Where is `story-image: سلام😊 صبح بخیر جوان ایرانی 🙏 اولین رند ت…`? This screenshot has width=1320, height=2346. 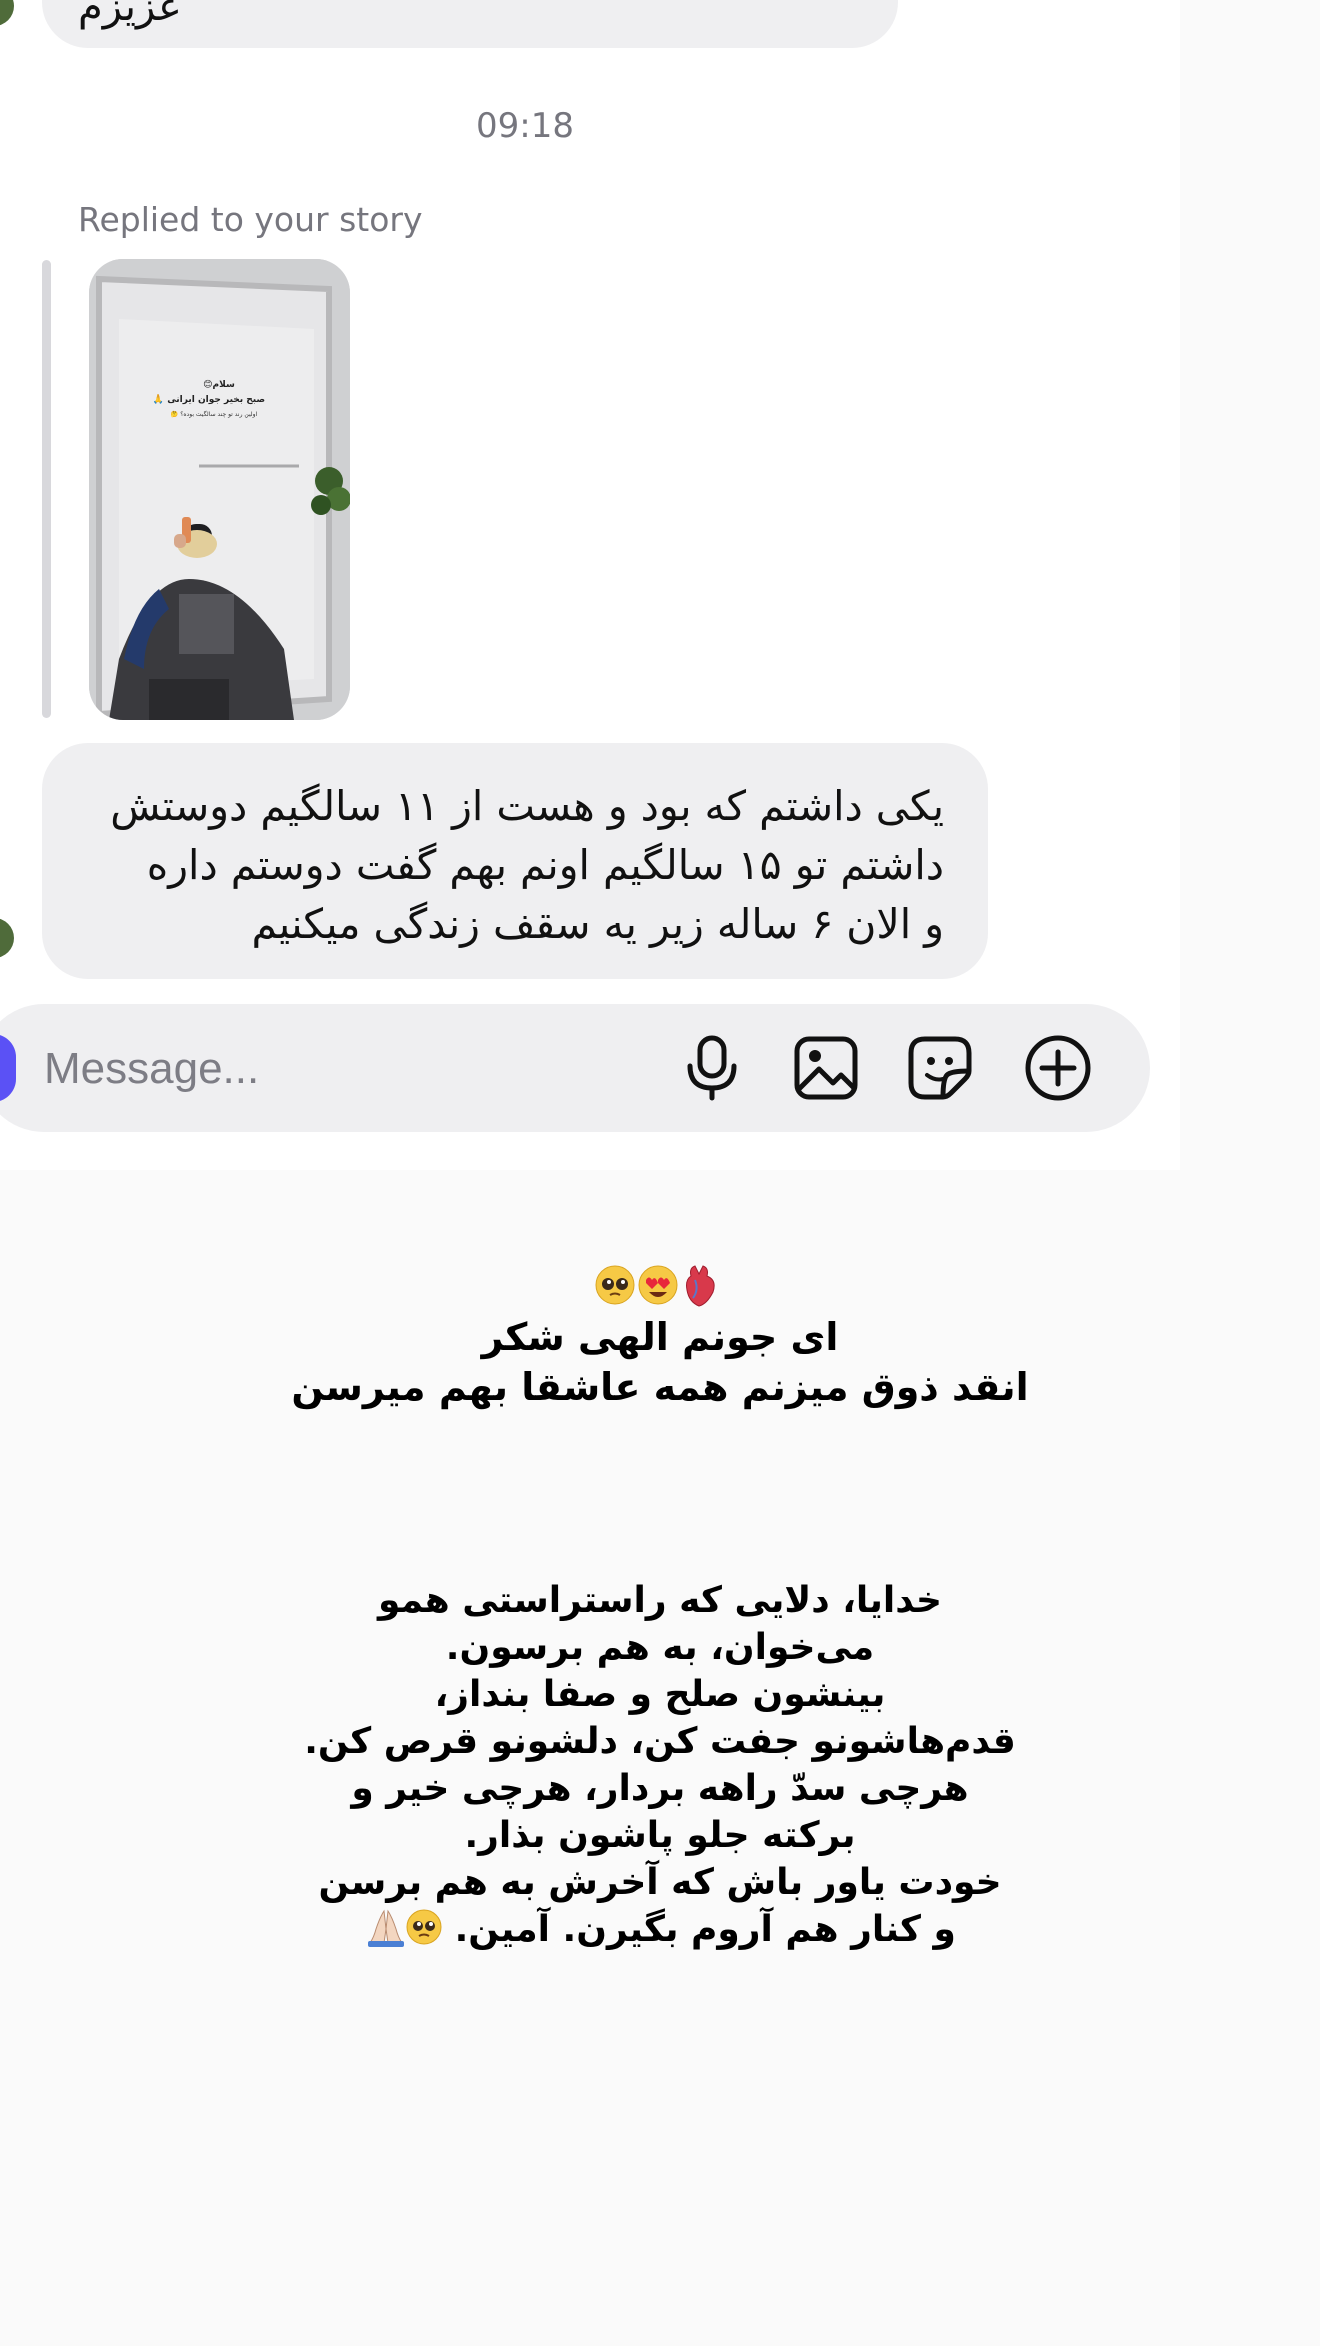 story-image: سلام😊 صبح بخیر جوان ایرانی 🙏 اولین رند ت… is located at coordinates (219, 489).